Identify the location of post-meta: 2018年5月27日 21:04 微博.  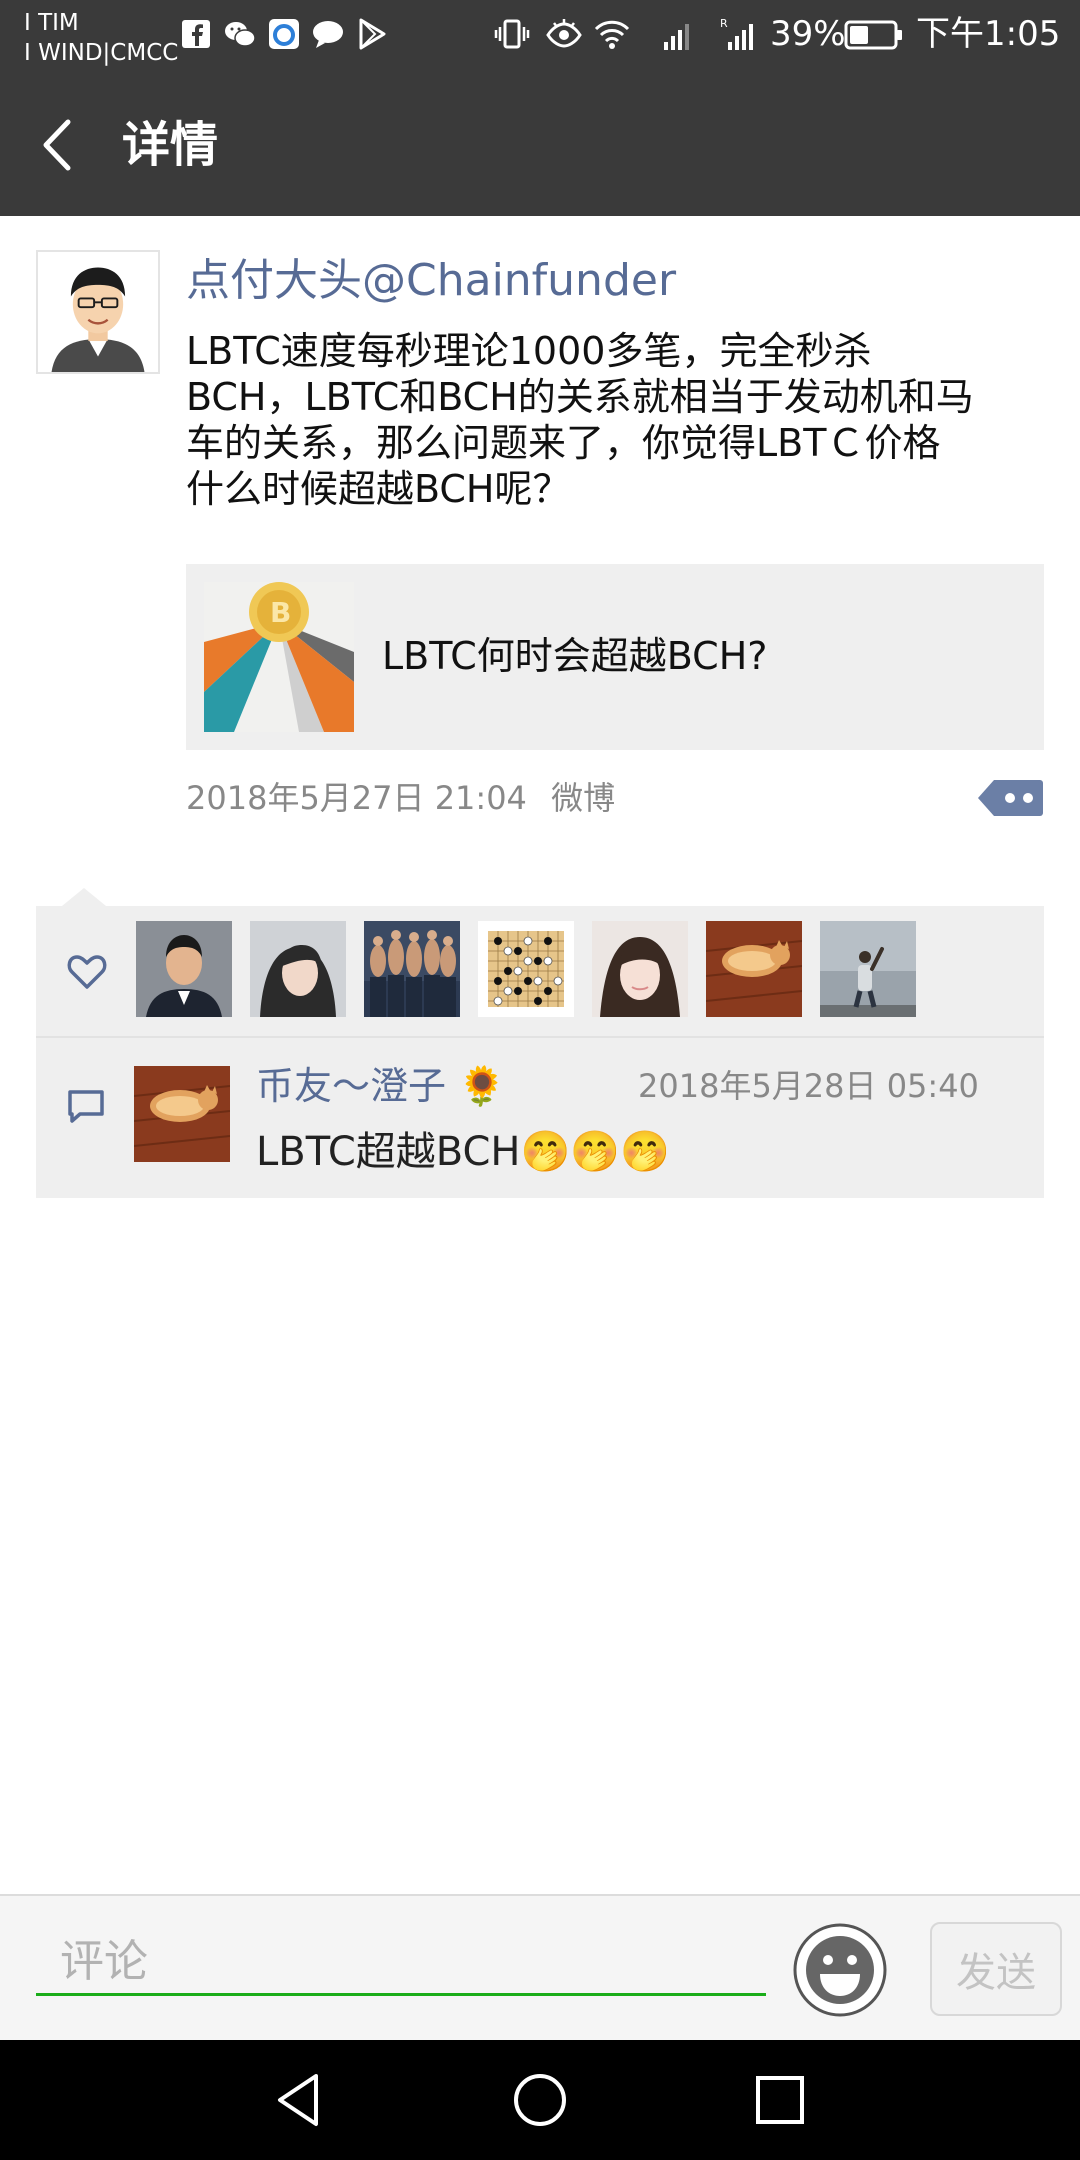
(407, 798).